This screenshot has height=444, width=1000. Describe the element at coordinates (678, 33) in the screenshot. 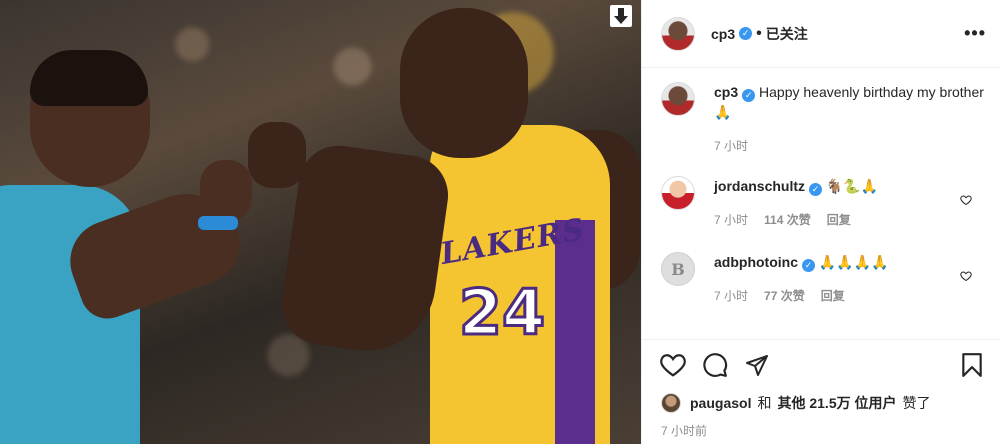

I see `author-avatar` at that location.